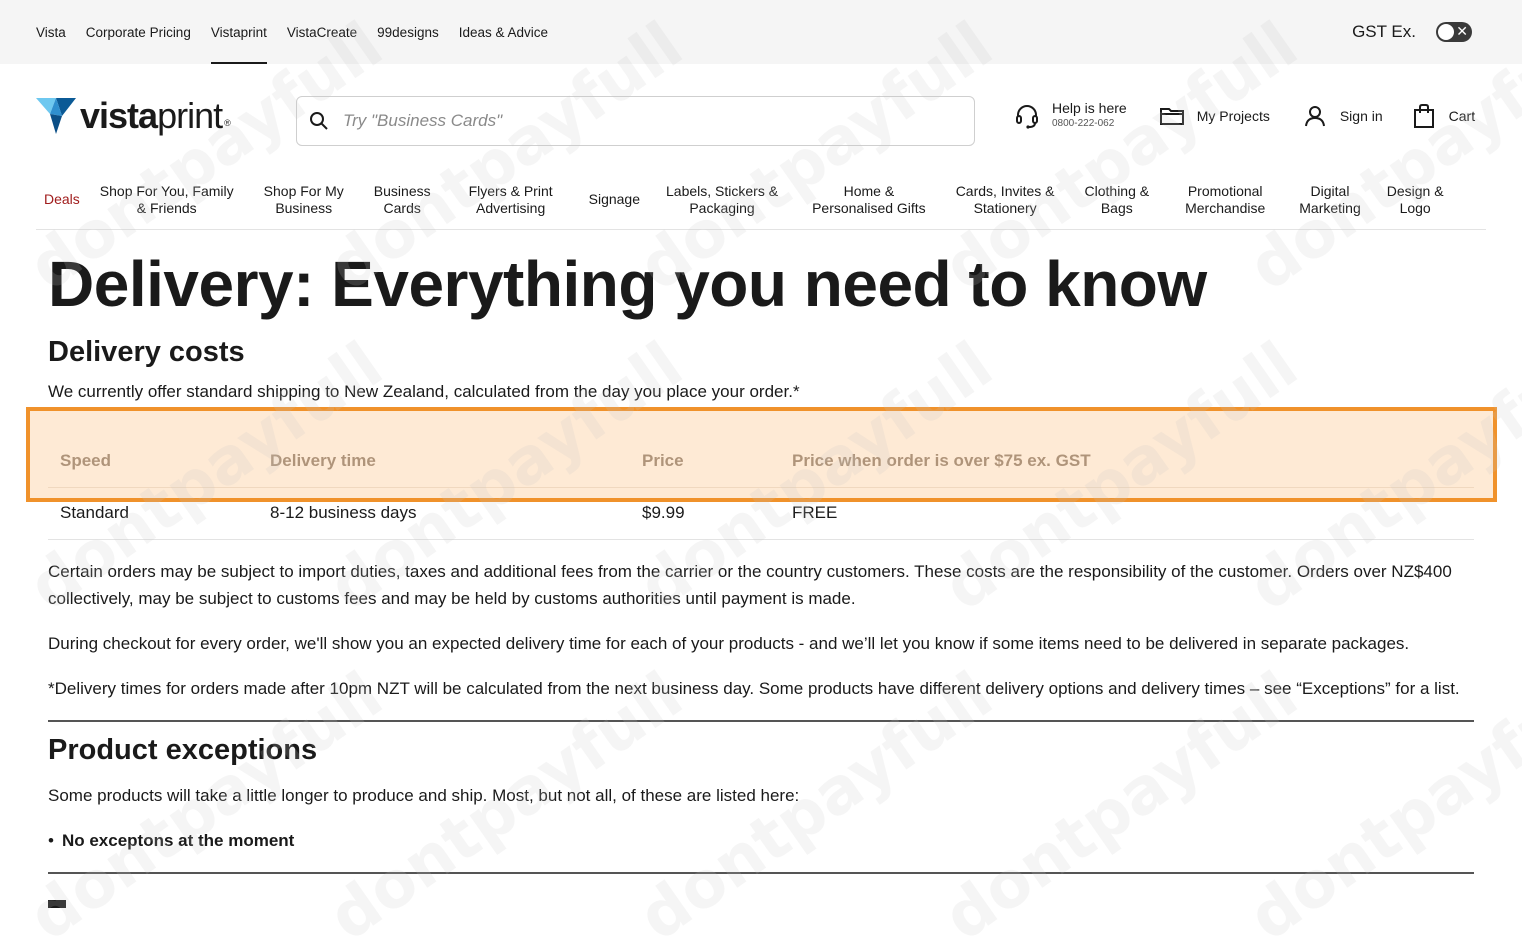 This screenshot has height=947, width=1522. What do you see at coordinates (1116, 207) in the screenshot?
I see `nav-label-line2: Bags` at bounding box center [1116, 207].